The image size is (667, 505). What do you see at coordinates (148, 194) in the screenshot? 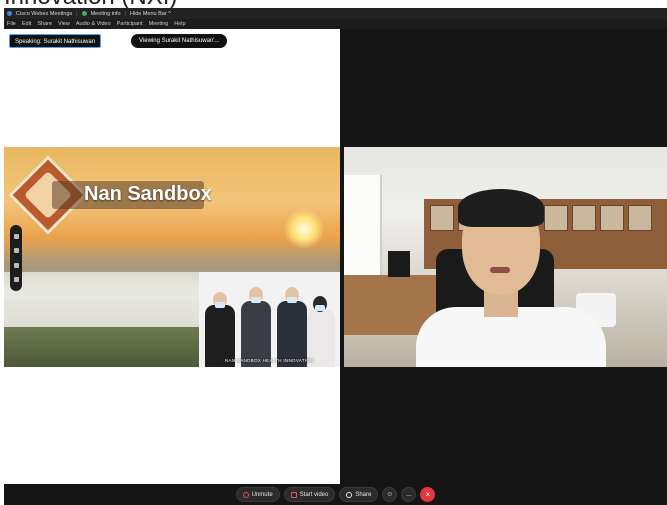
I see `slide-title: Nan Sandbox` at bounding box center [148, 194].